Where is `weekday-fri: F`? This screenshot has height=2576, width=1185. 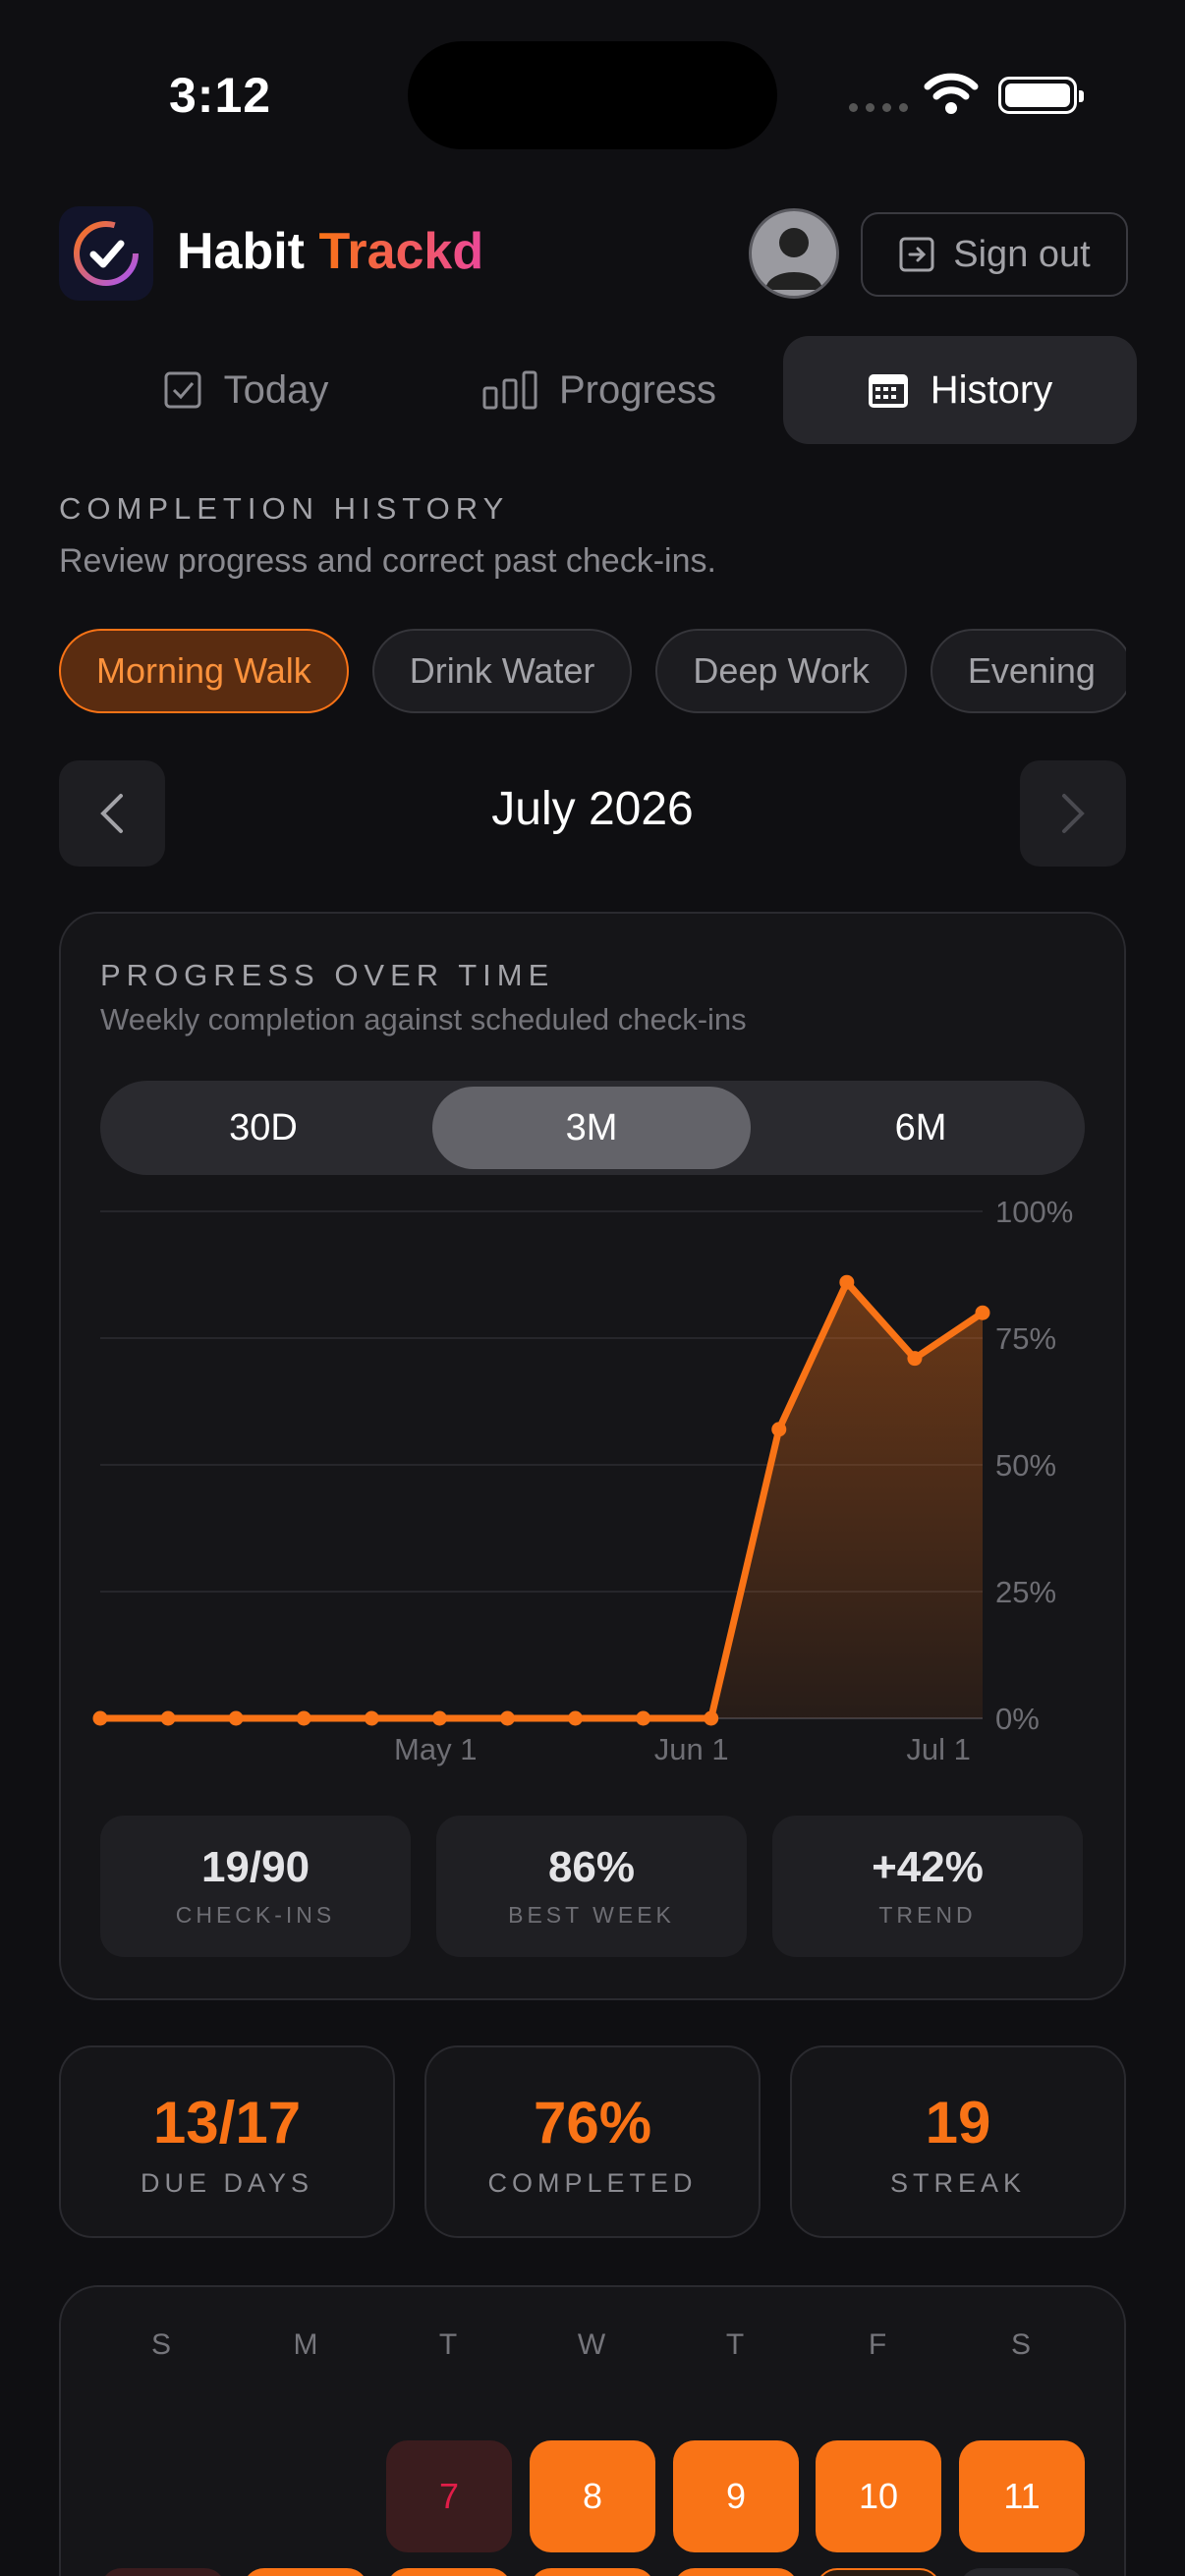 weekday-fri: F is located at coordinates (878, 2344).